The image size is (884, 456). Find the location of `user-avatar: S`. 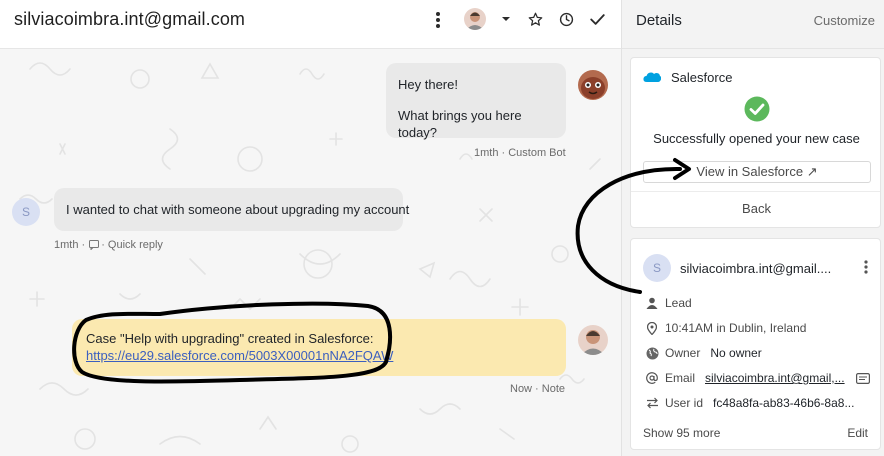

user-avatar: S is located at coordinates (26, 212).